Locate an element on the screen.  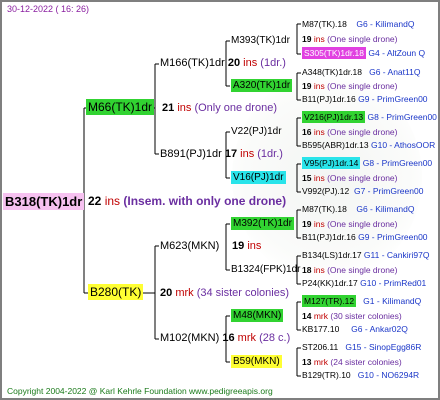
gen3-2: A320(TK)1dr is located at coordinates (262, 85).